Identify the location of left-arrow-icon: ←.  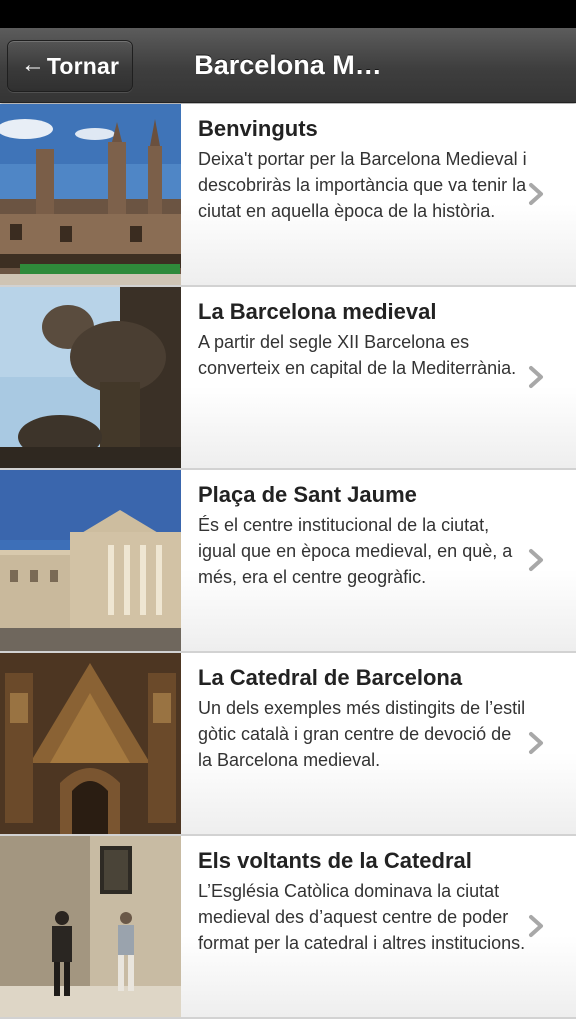
(32, 64).